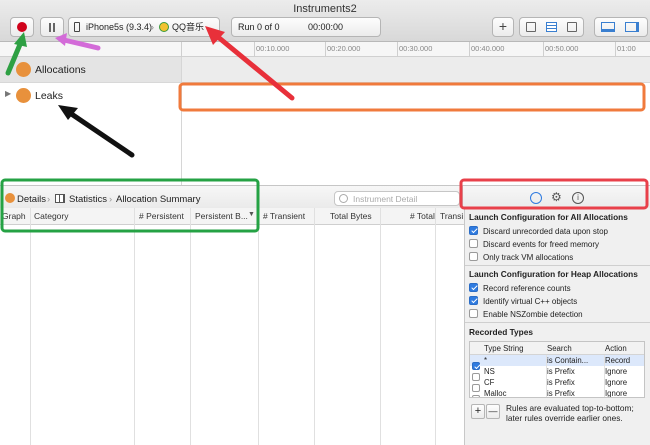 The image size is (650, 445). I want to click on track-leaks: ▶ Leaks, so click(91, 96).